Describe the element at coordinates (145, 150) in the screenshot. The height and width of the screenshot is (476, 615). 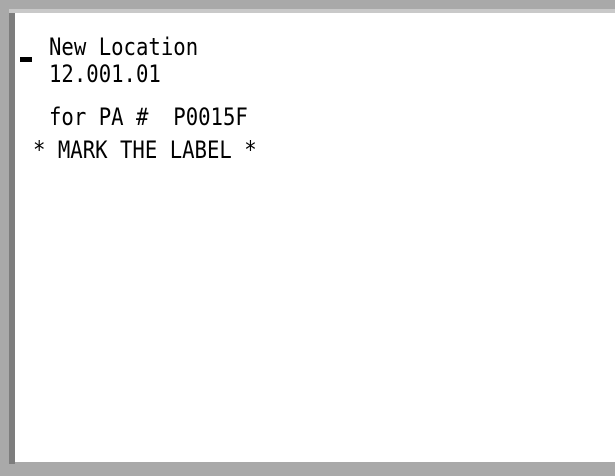
I see `instruction-message: * MARK THE LABEL *` at that location.